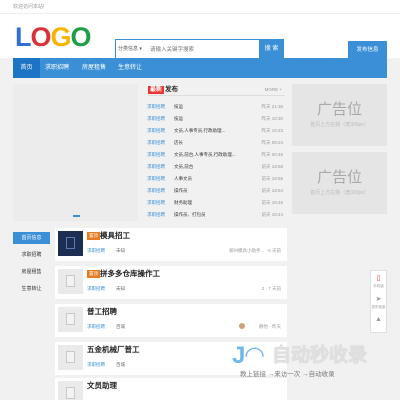  Describe the element at coordinates (206, 166) in the screenshot. I see `news-title: 文员,前台` at that location.